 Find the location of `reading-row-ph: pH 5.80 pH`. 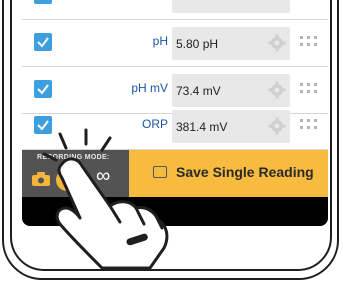

reading-row-ph: pH 5.80 pH is located at coordinates (175, 43).